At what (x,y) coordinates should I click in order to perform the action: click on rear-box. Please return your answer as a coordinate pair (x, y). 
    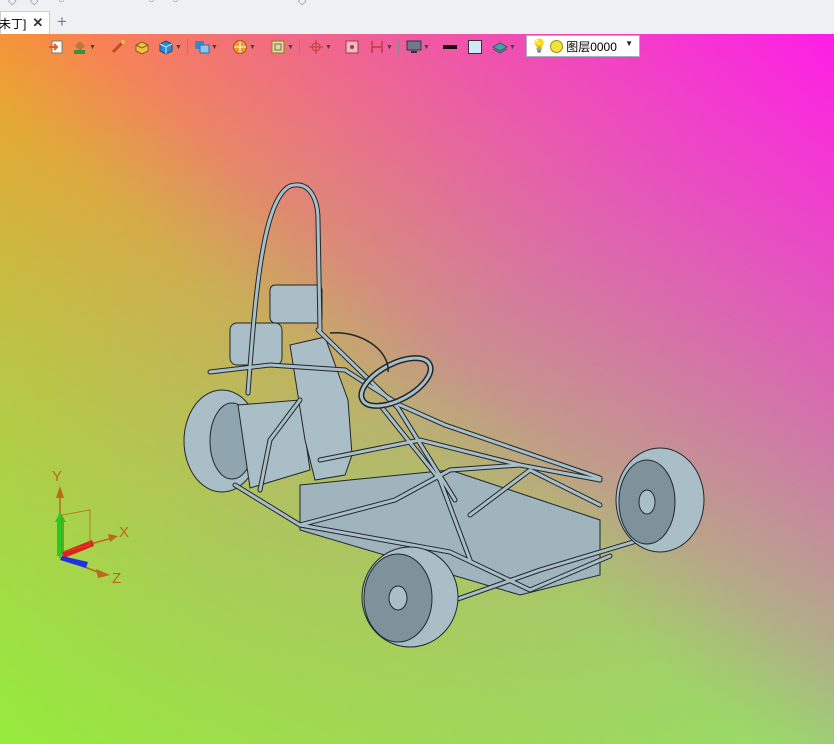
    Looking at the image, I should click on (296, 304).